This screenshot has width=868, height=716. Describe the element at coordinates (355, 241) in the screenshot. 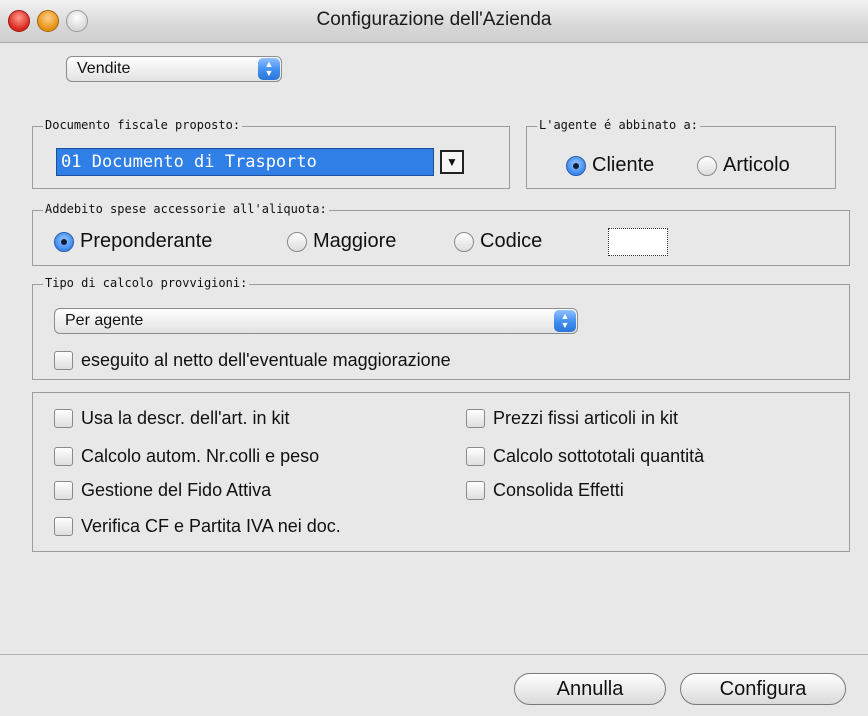

I see `radio-maggiore-label: Maggiore` at that location.